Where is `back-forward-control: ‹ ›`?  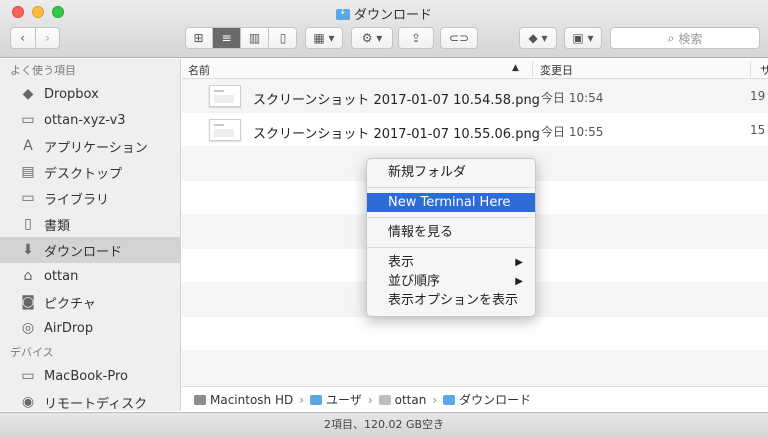 back-forward-control: ‹ › is located at coordinates (35, 38).